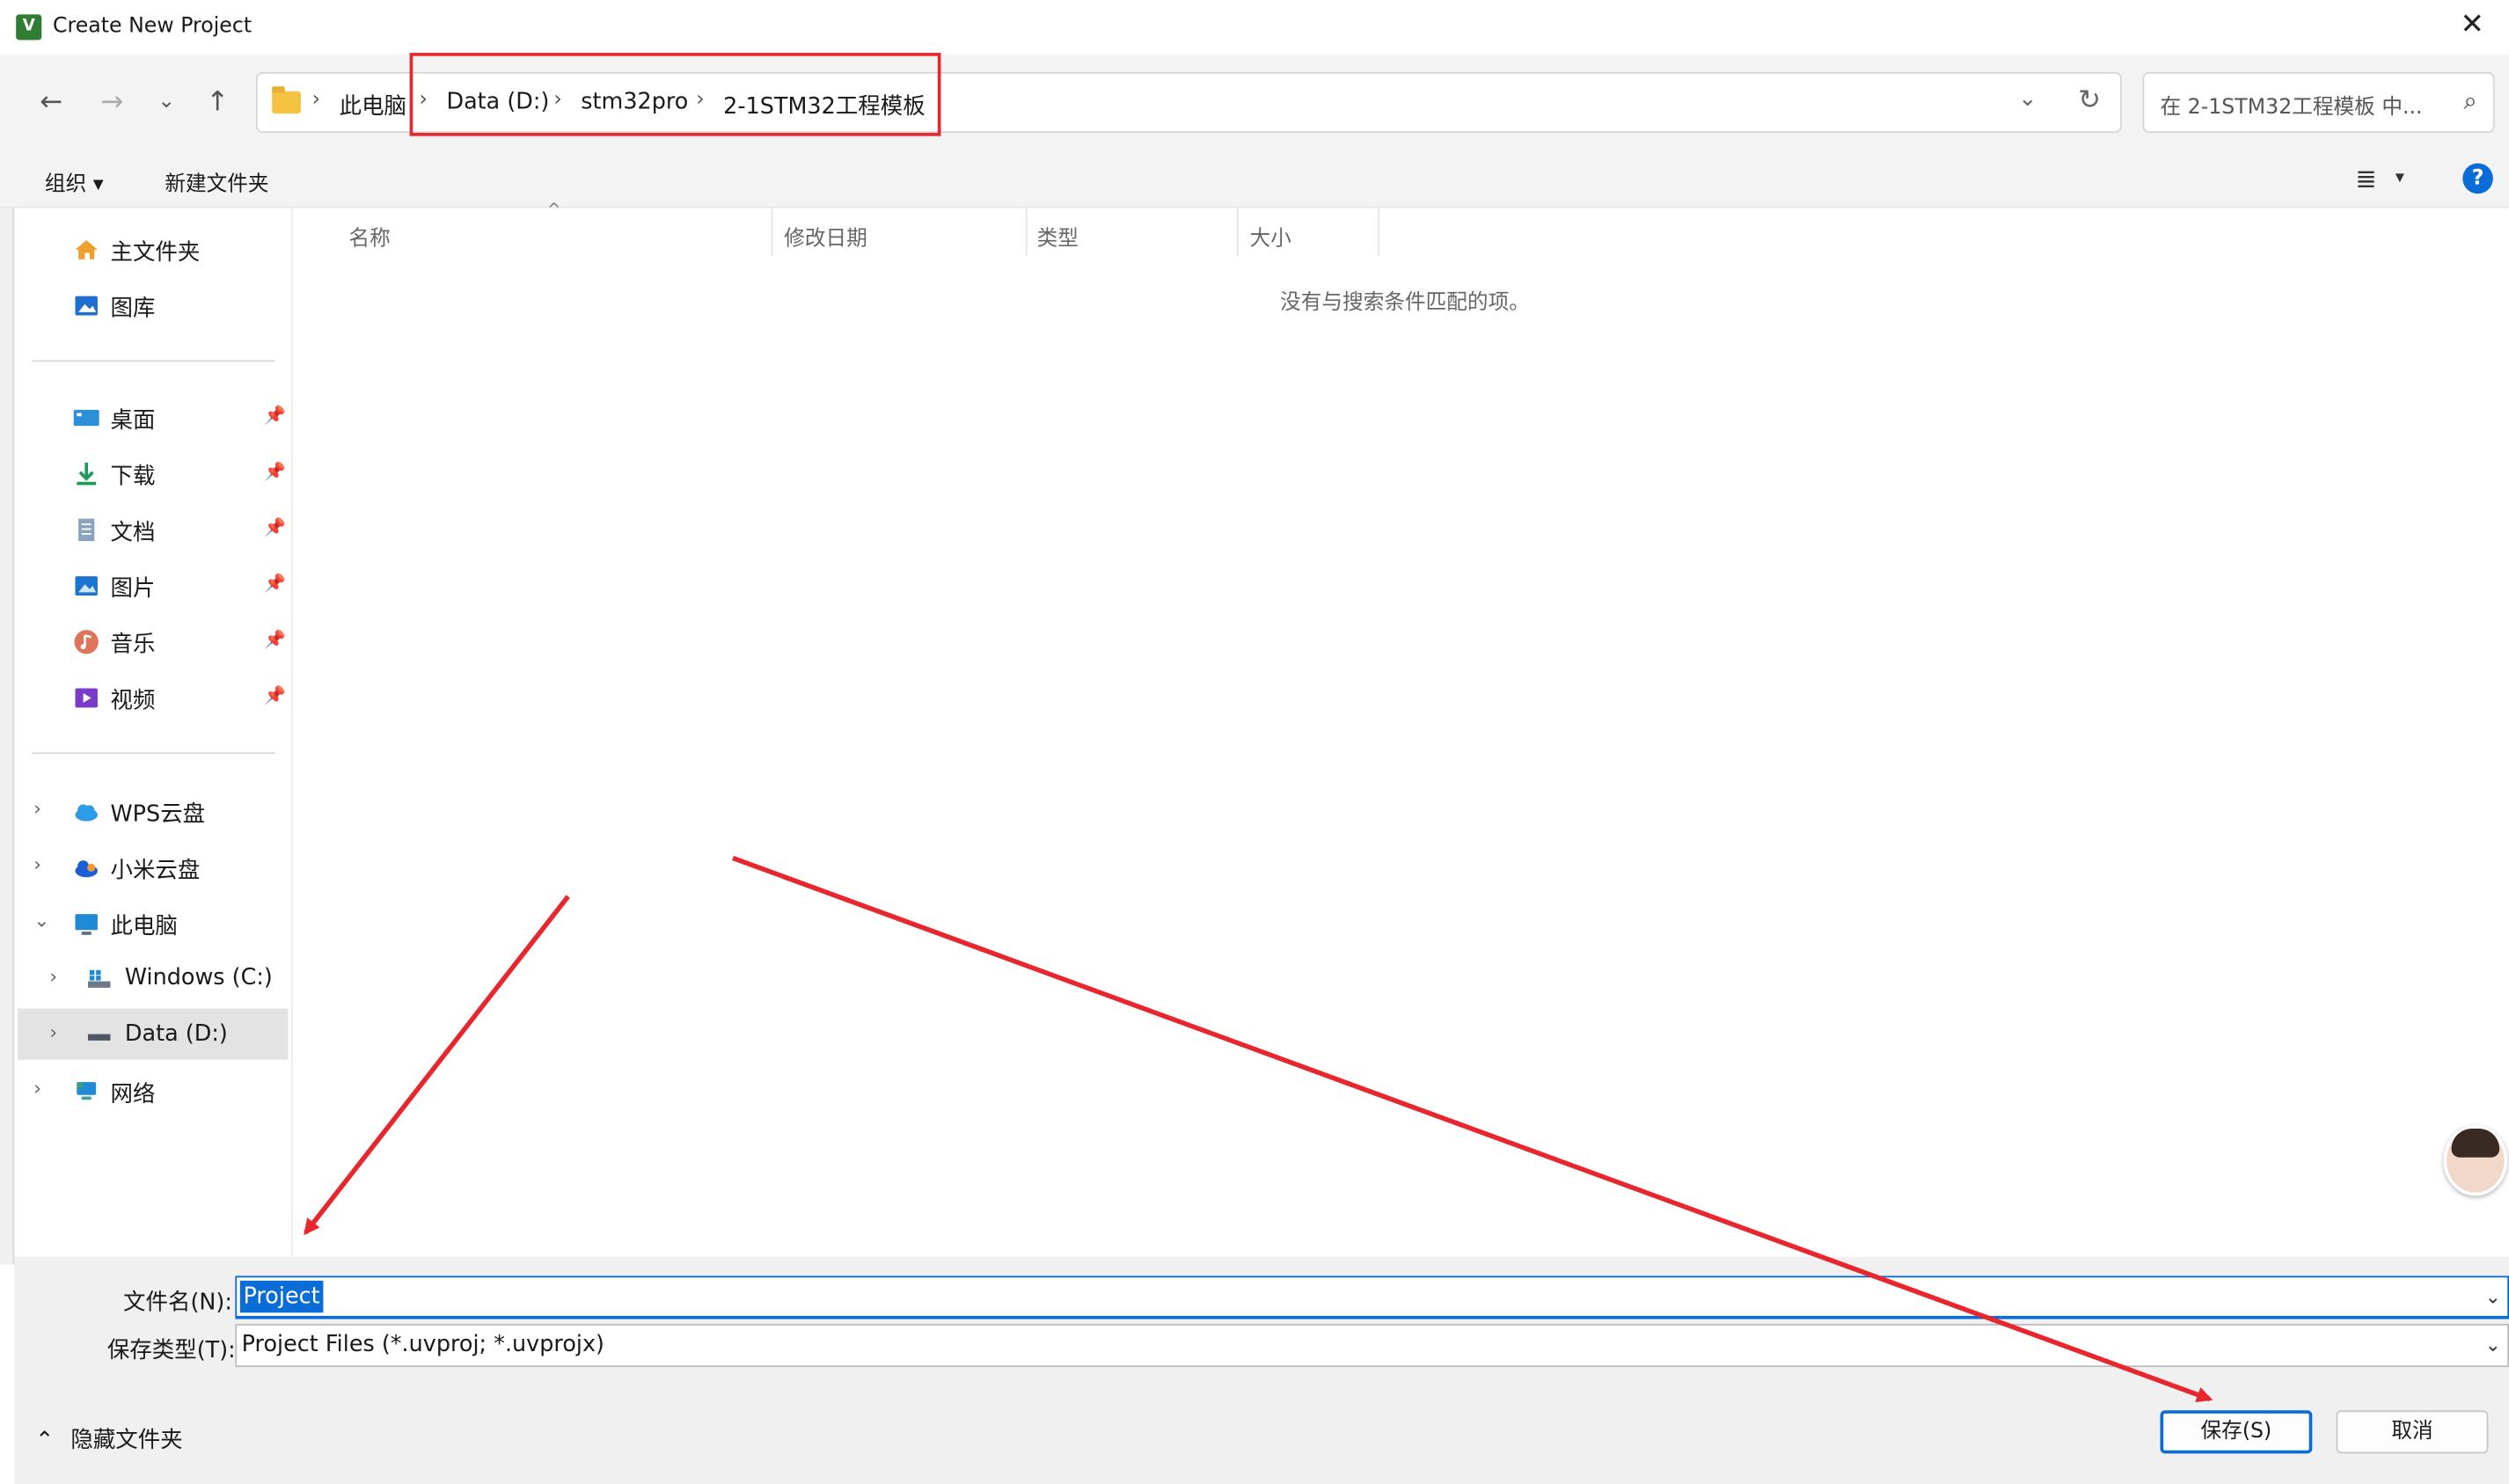 This screenshot has width=2509, height=1484. I want to click on recent-locations-button: ⌄, so click(166, 103).